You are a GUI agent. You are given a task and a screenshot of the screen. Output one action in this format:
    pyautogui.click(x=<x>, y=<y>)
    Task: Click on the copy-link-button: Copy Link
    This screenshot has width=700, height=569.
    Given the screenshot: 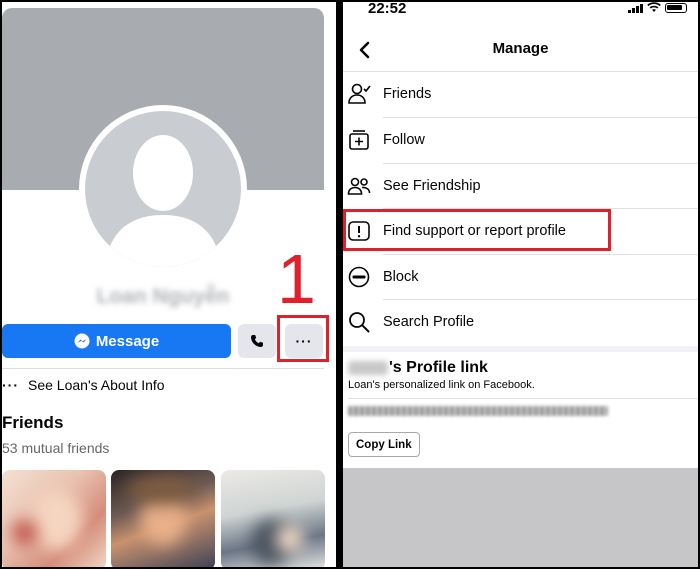 What is the action you would take?
    pyautogui.click(x=384, y=444)
    